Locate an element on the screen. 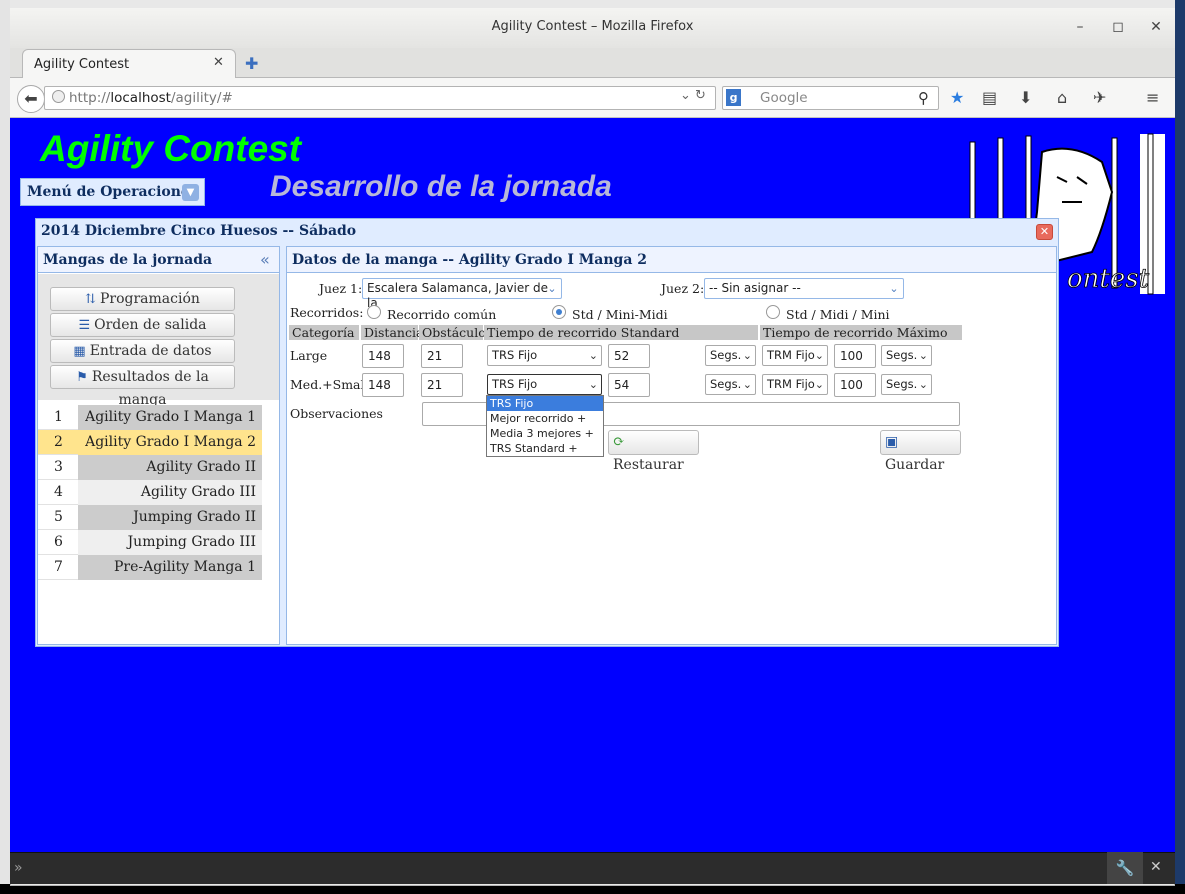 The height and width of the screenshot is (894, 1185). panel-close-icon: ✕ is located at coordinates (1044, 232).